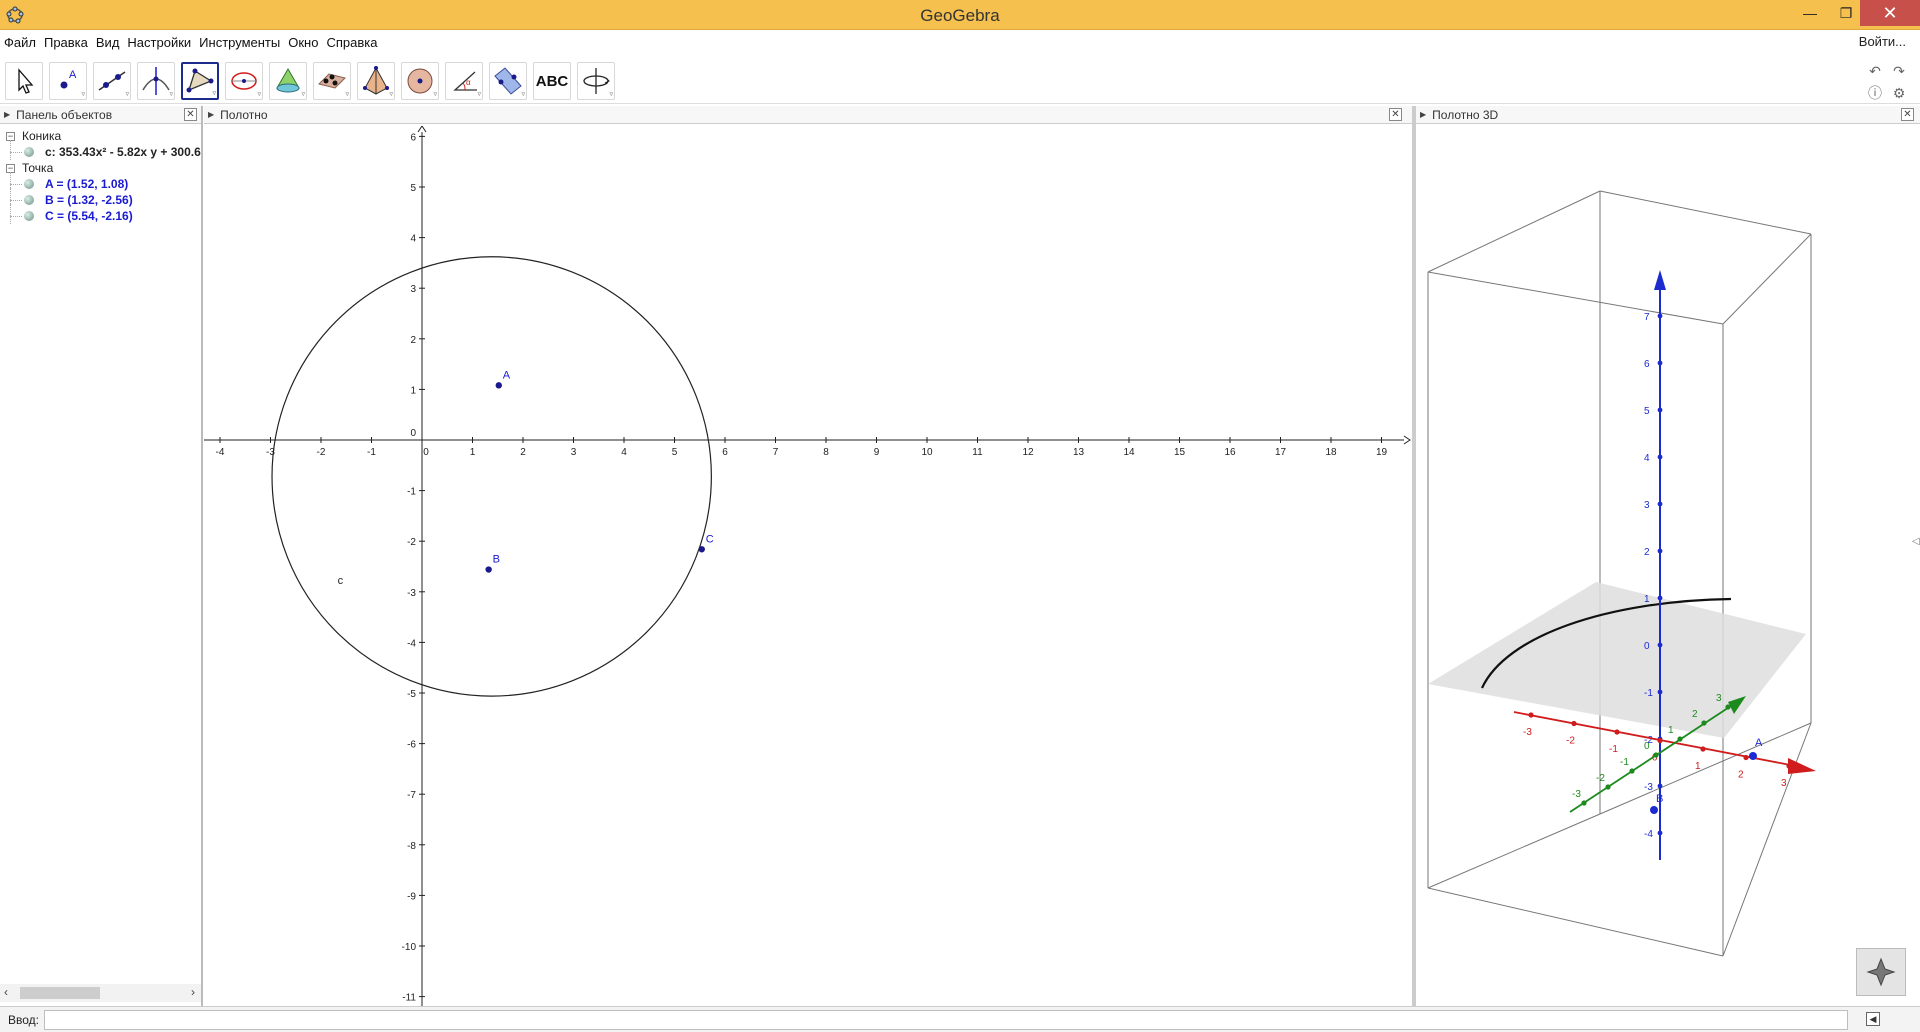 This screenshot has height=1032, width=1920. Describe the element at coordinates (1802, 766) in the screenshot. I see `x-axis-arrow-3d` at that location.